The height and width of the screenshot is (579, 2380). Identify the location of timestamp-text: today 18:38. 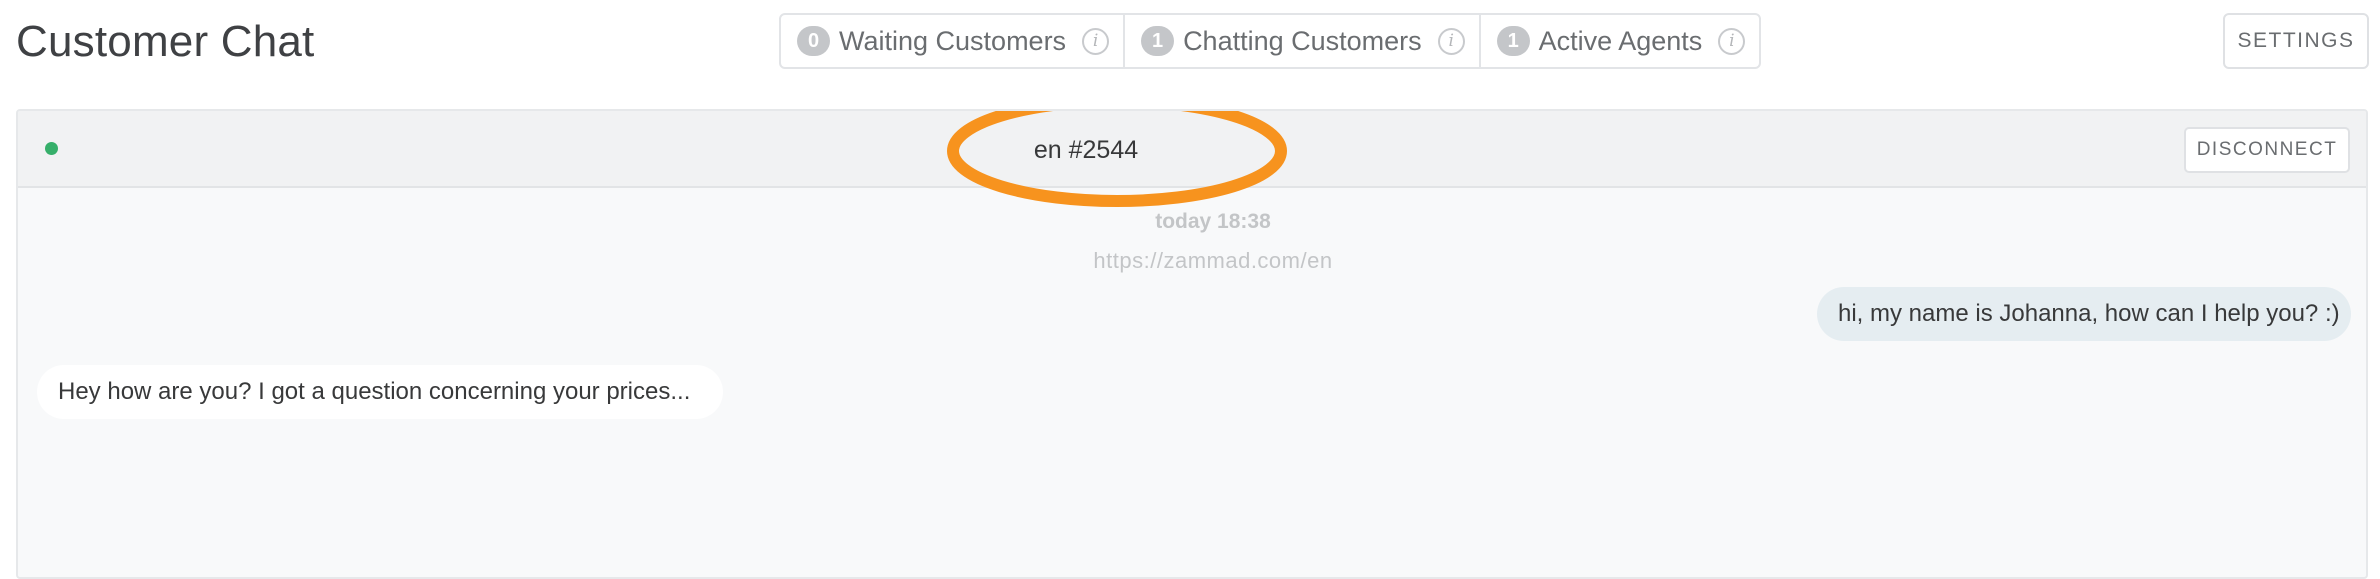
(1213, 221).